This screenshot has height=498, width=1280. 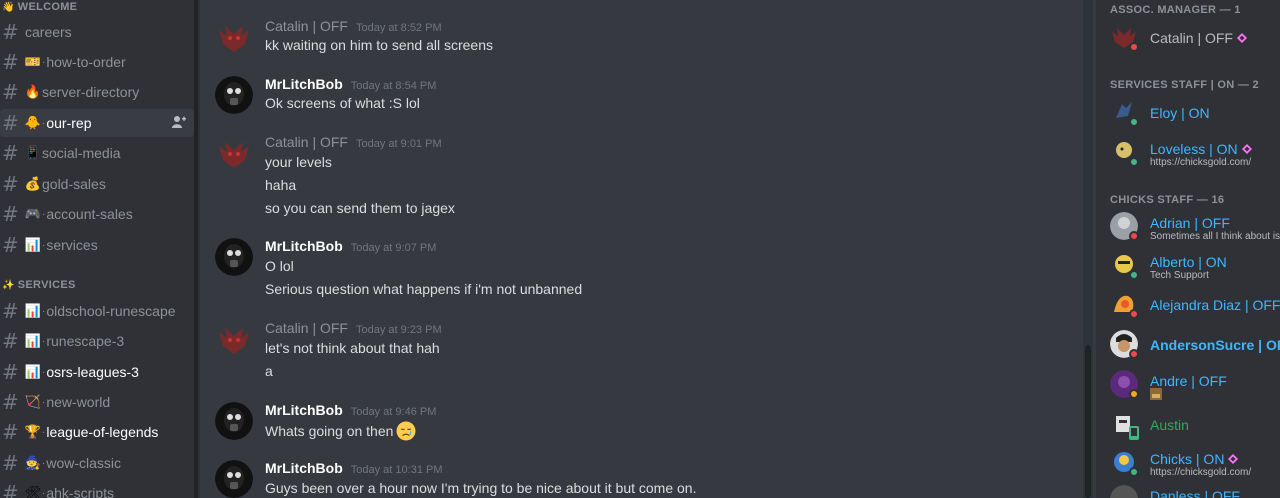 What do you see at coordinates (1187, 459) in the screenshot?
I see `member-name: Chicks | ON` at bounding box center [1187, 459].